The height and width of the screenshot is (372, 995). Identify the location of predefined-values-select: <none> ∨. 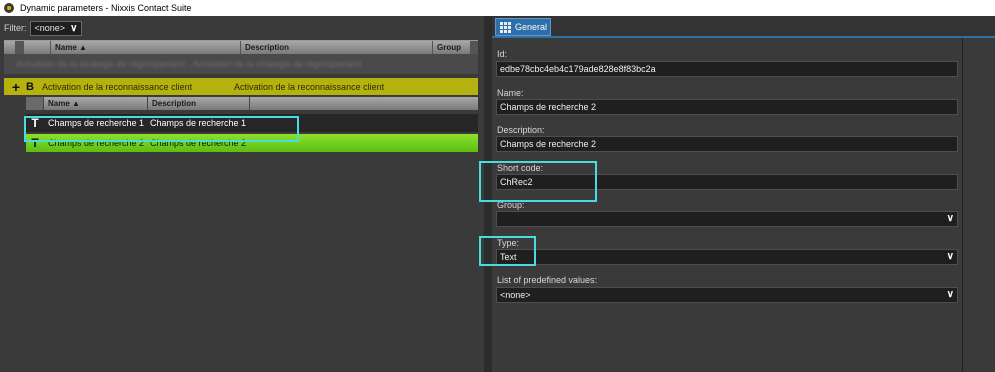
(727, 295).